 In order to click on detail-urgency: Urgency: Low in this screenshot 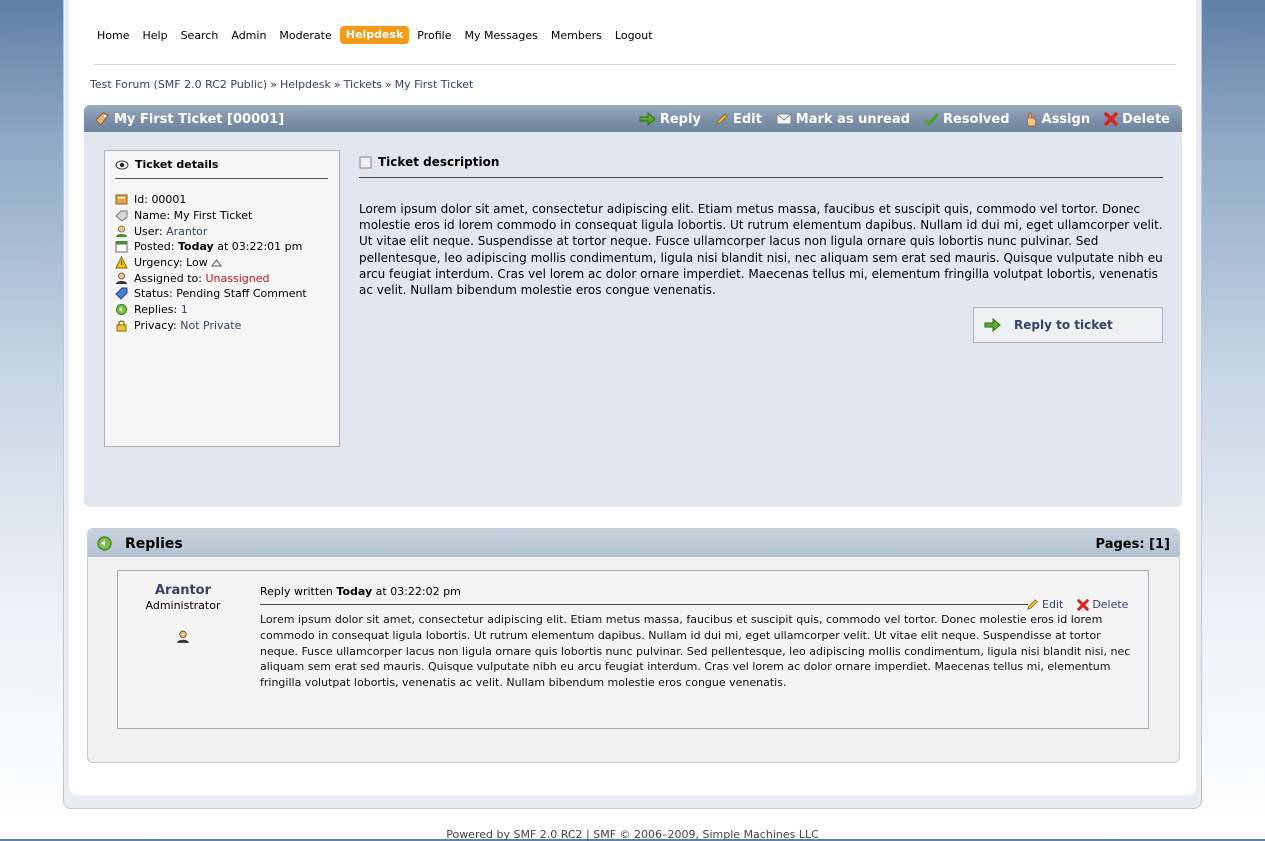, I will do `click(211, 263)`.